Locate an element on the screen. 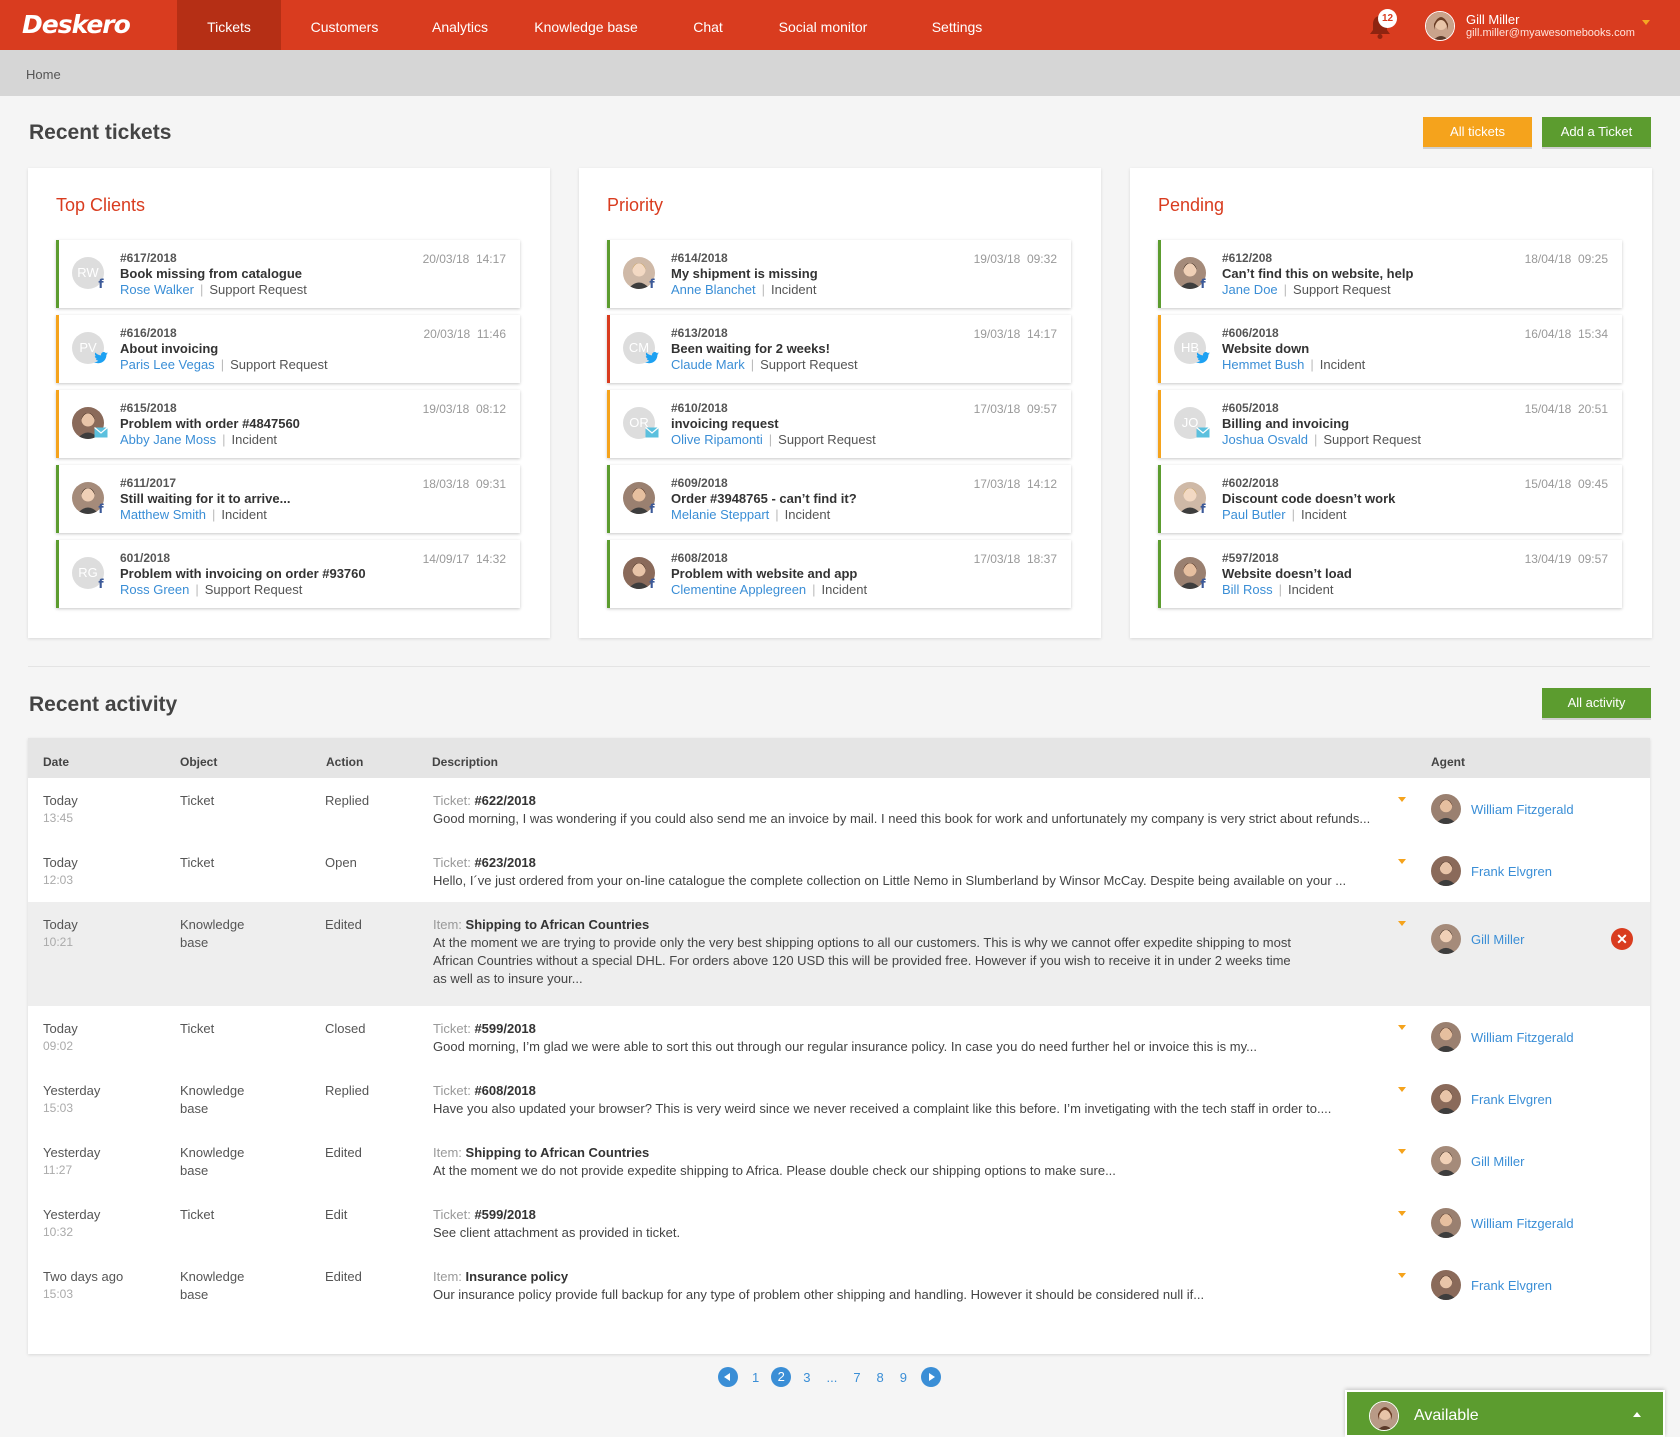 The width and height of the screenshot is (1680, 1437). ticket-number: #615/2018 is located at coordinates (148, 408).